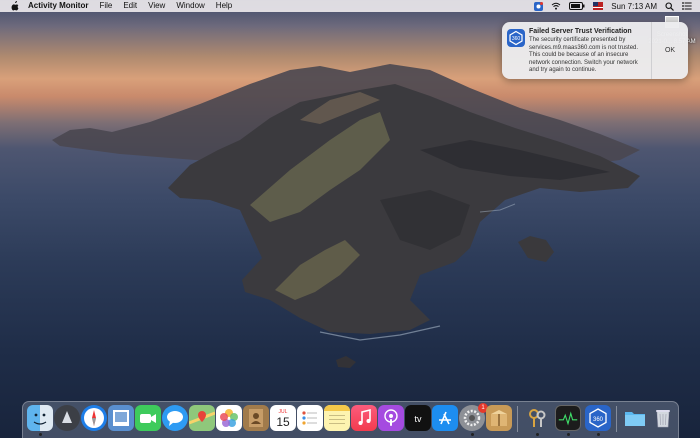 The image size is (700, 438). Describe the element at coordinates (283, 422) in the screenshot. I see `calendar-day: 15` at that location.